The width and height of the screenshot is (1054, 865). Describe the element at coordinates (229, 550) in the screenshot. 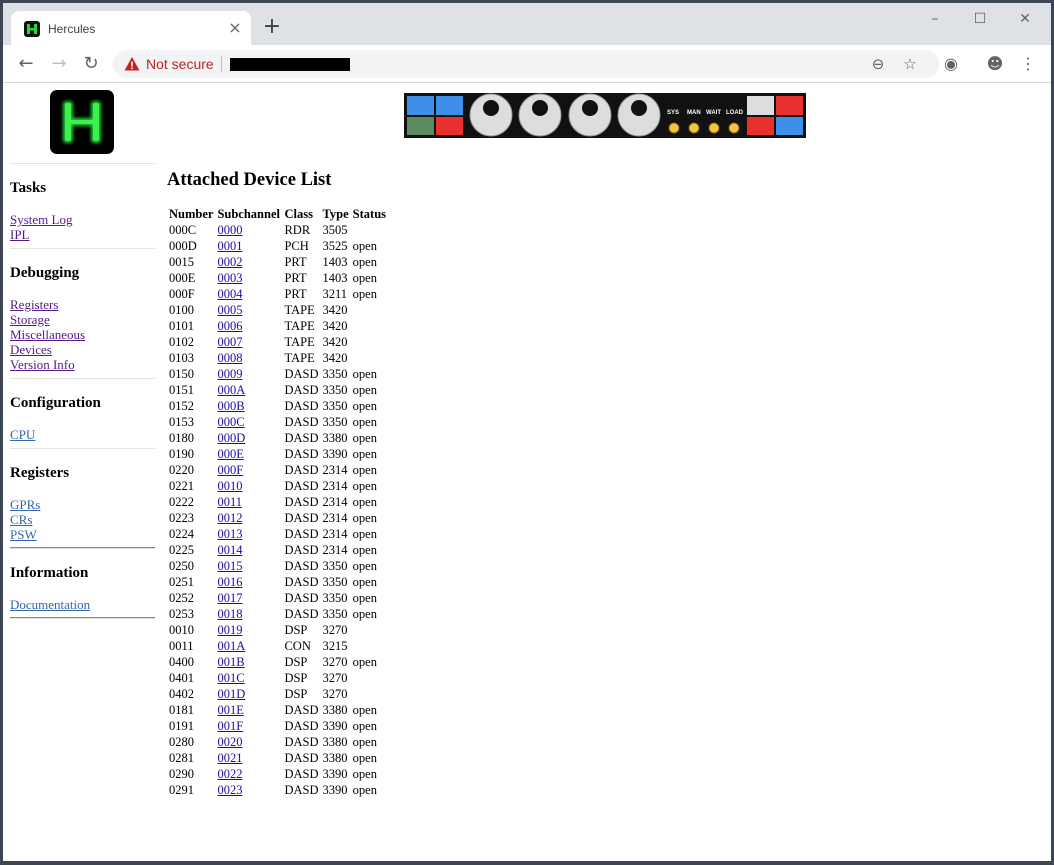

I see `subchannel-link: 0014` at that location.